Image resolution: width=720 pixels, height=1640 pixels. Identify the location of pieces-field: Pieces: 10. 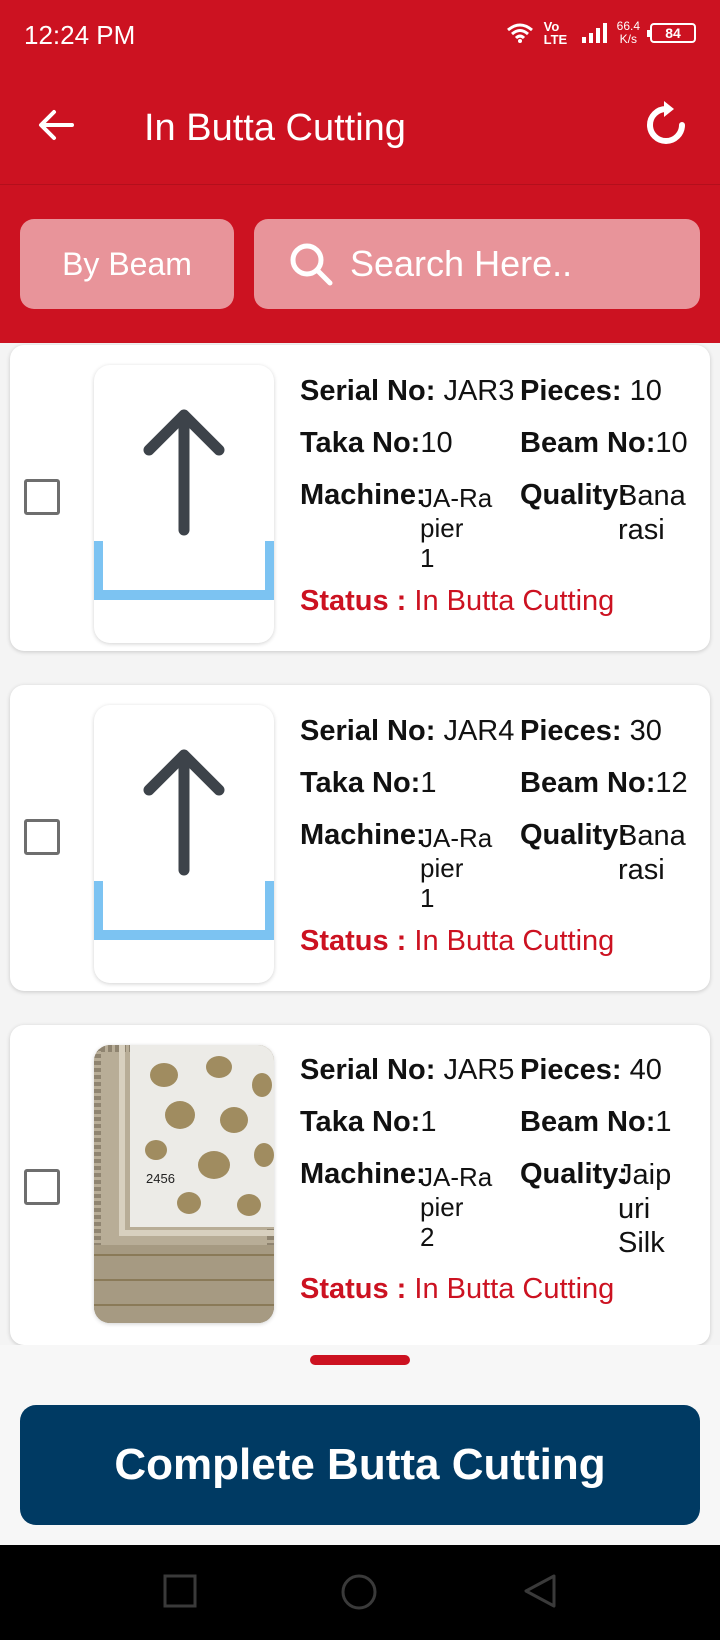
(591, 391).